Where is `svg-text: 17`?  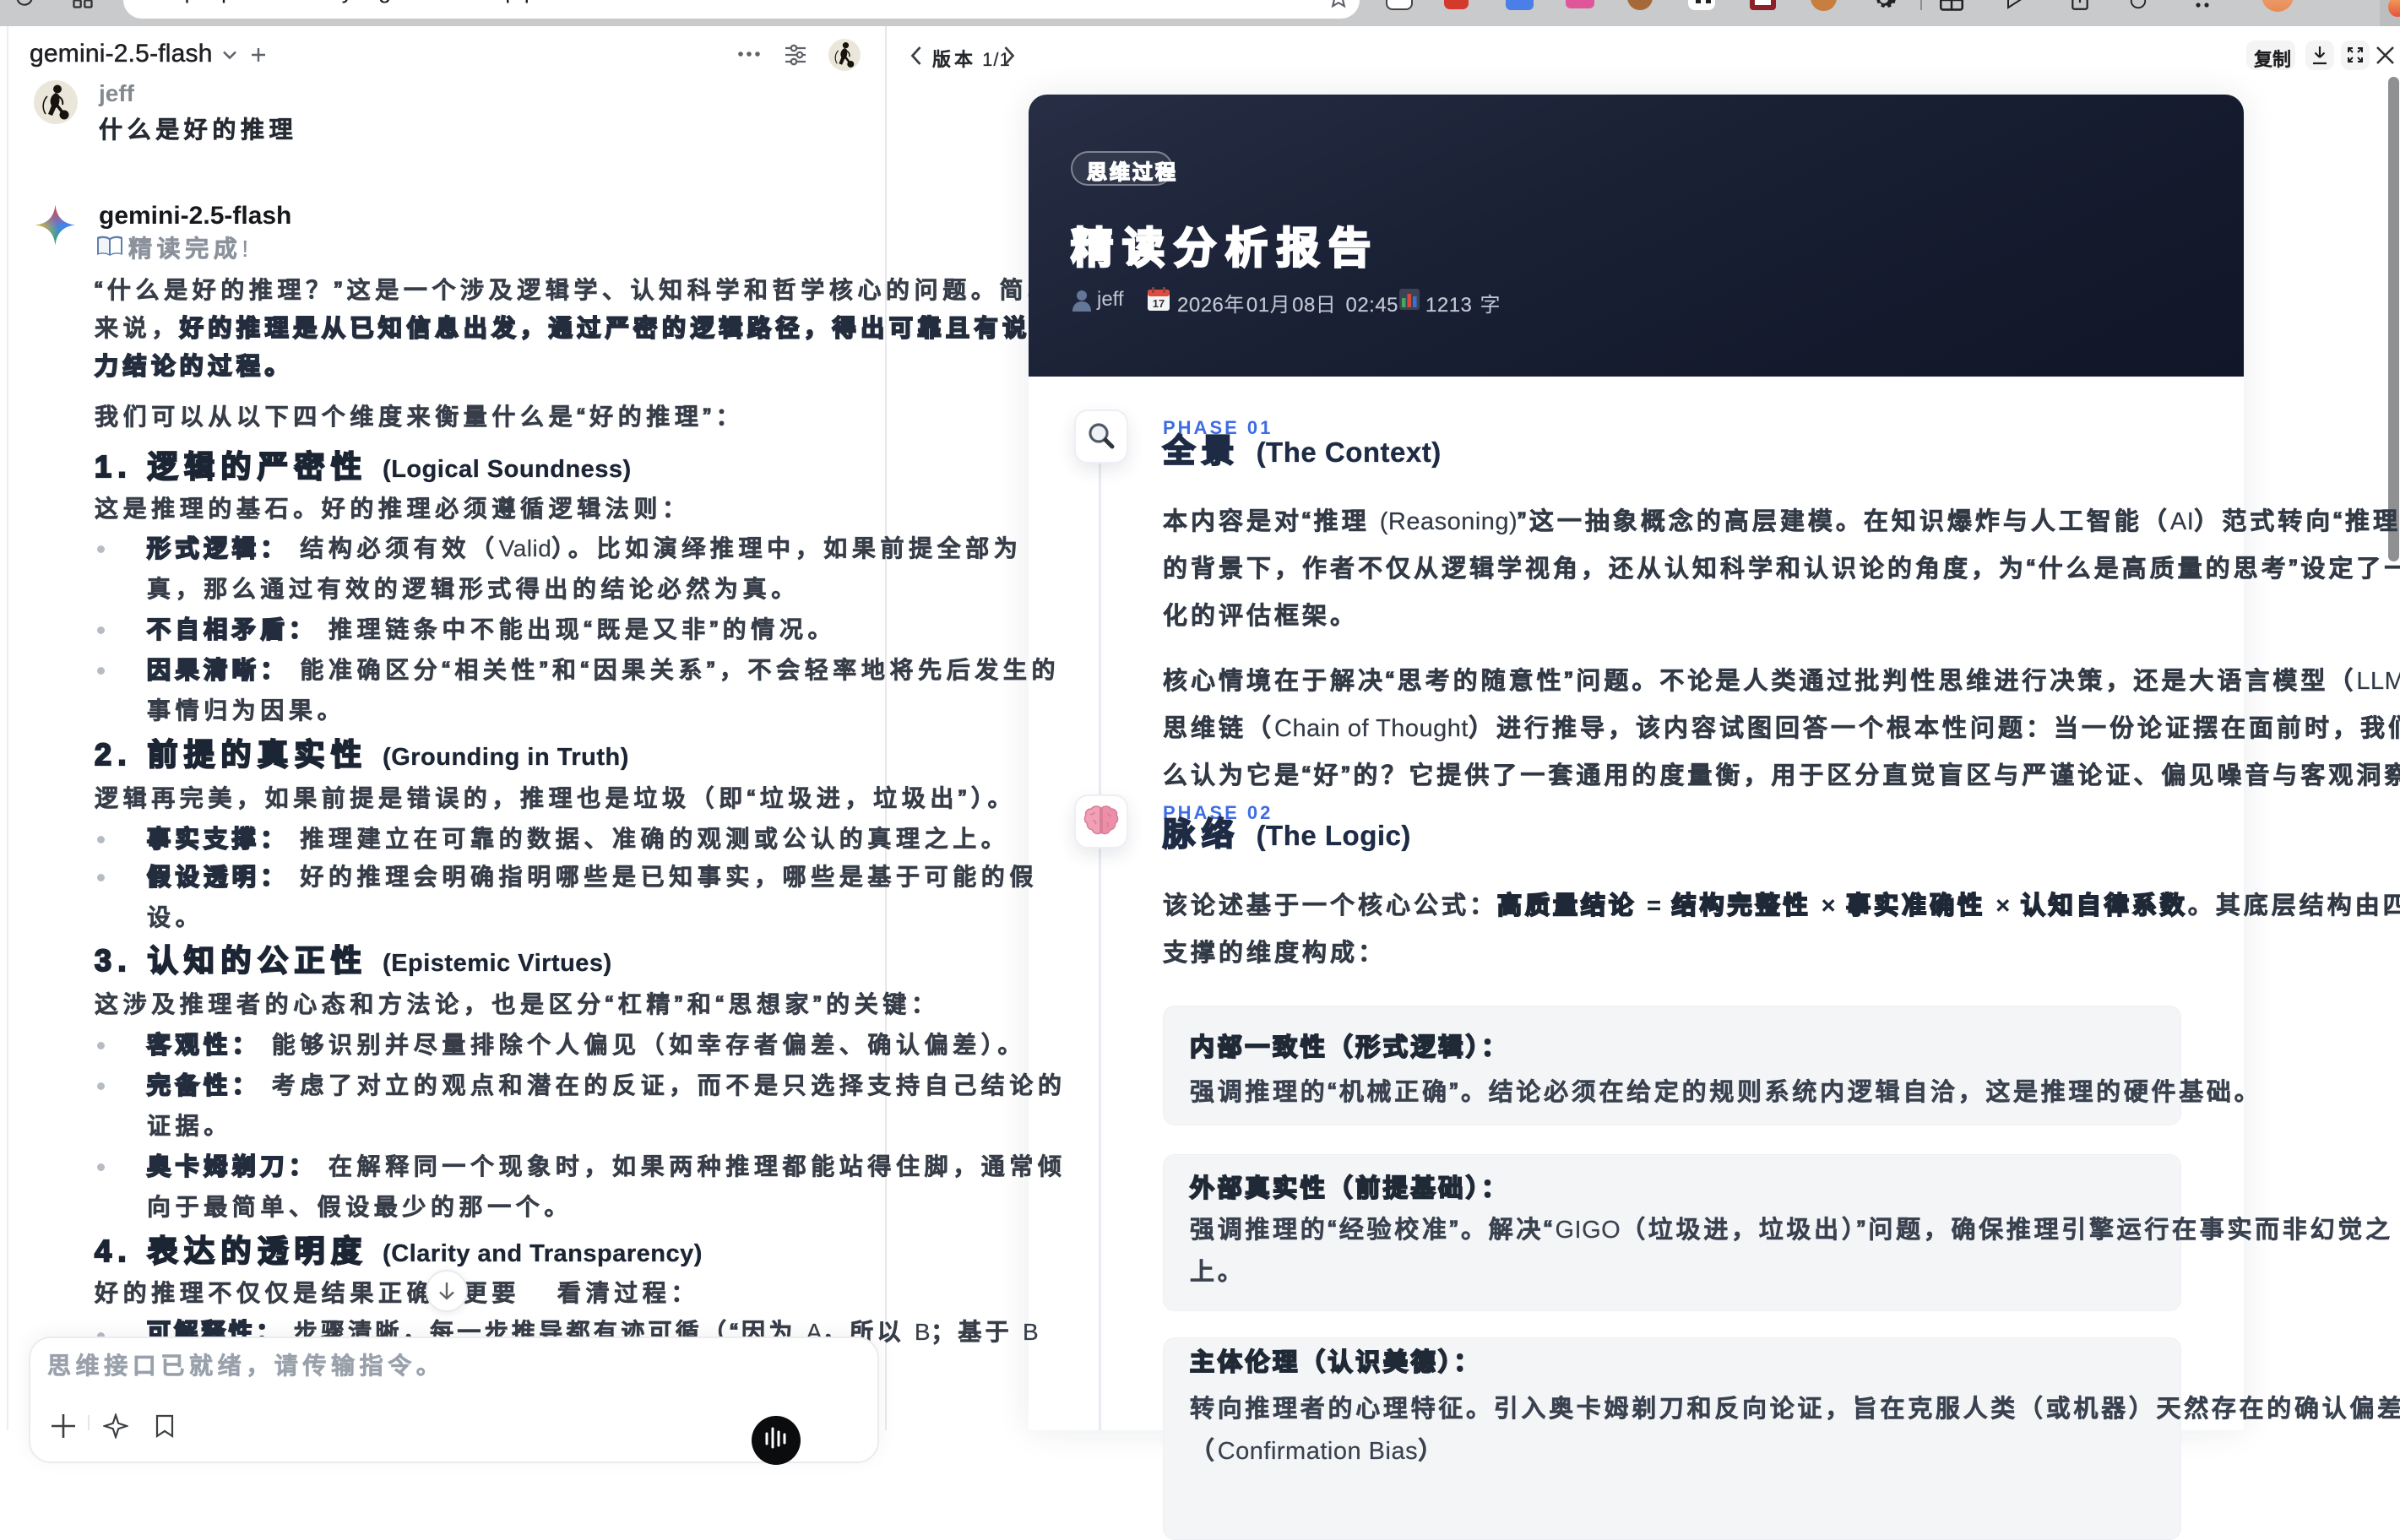 svg-text: 17 is located at coordinates (1159, 303).